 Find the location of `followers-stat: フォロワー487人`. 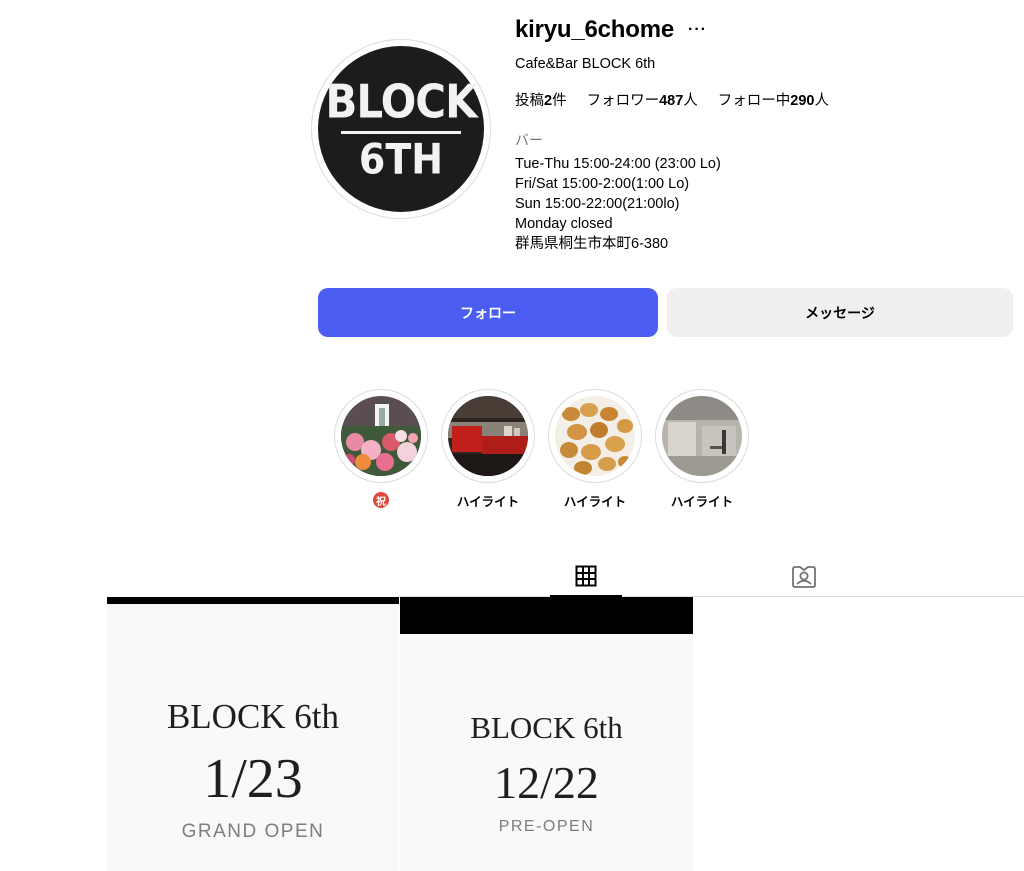

followers-stat: フォロワー487人 is located at coordinates (642, 99).